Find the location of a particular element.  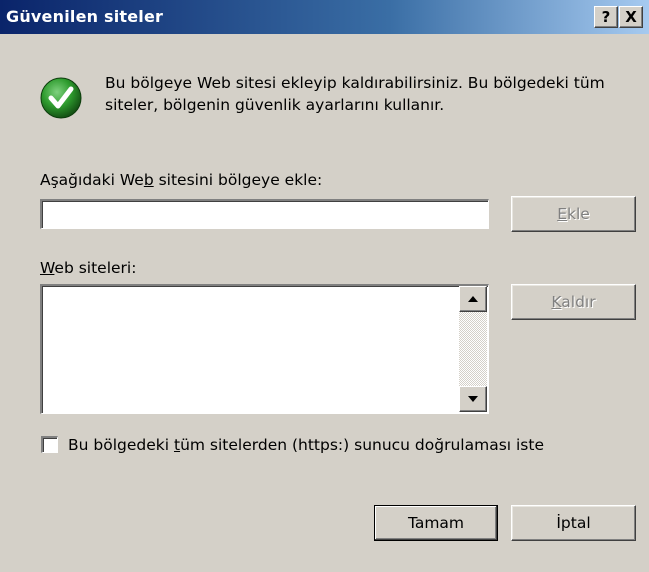

scroll-down-button is located at coordinates (473, 399).